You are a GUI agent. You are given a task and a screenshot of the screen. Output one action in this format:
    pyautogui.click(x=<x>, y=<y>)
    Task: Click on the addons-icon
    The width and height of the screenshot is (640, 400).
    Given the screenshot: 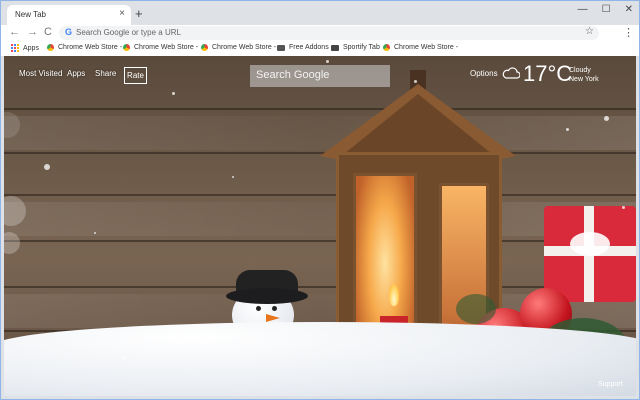 What is the action you would take?
    pyautogui.click(x=281, y=47)
    